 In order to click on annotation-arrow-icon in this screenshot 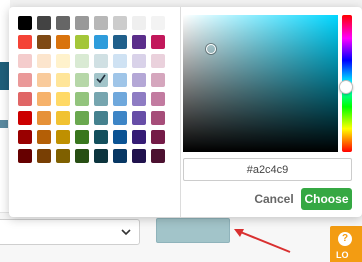, I will do `click(262, 241)`.